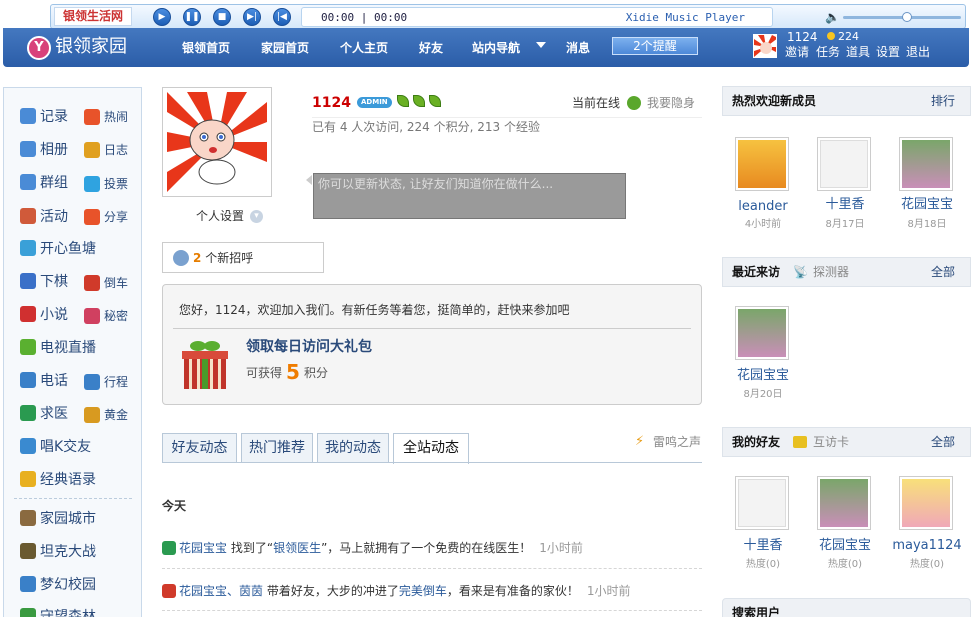  I want to click on sidebar-item: 行程, so click(106, 381).